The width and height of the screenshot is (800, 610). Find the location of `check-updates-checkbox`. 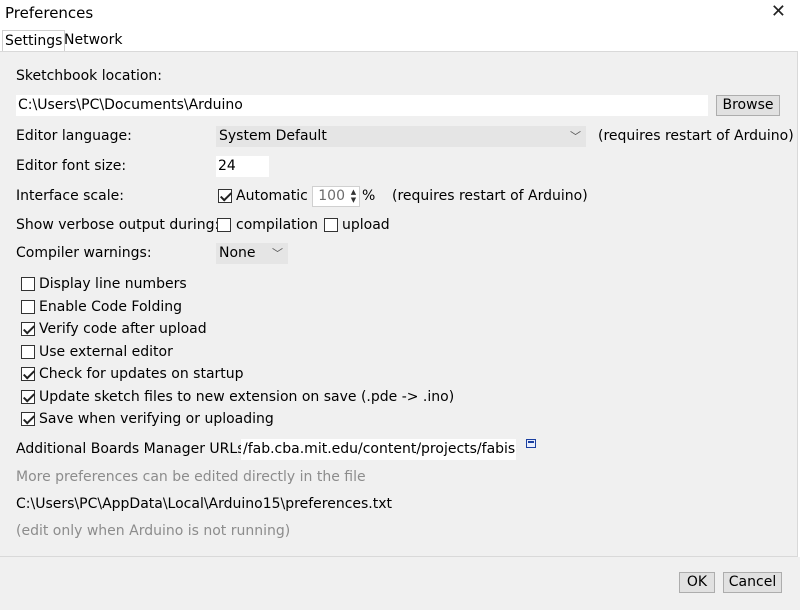

check-updates-checkbox is located at coordinates (28, 374).